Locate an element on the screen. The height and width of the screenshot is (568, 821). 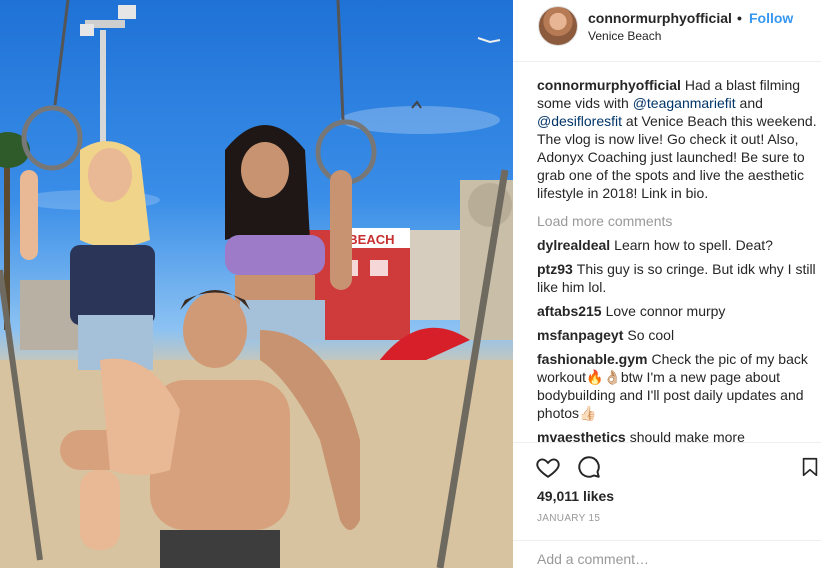
comment-text: So cool is located at coordinates (651, 335).